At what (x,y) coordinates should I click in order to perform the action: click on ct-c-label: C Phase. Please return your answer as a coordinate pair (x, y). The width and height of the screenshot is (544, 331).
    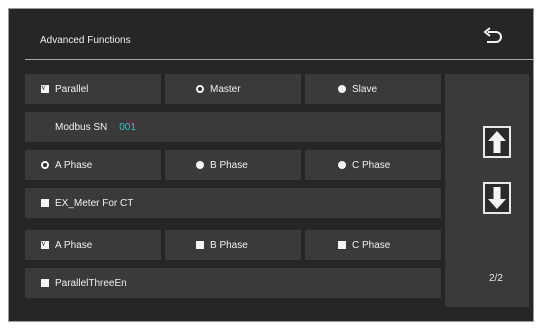
    Looking at the image, I should click on (371, 245).